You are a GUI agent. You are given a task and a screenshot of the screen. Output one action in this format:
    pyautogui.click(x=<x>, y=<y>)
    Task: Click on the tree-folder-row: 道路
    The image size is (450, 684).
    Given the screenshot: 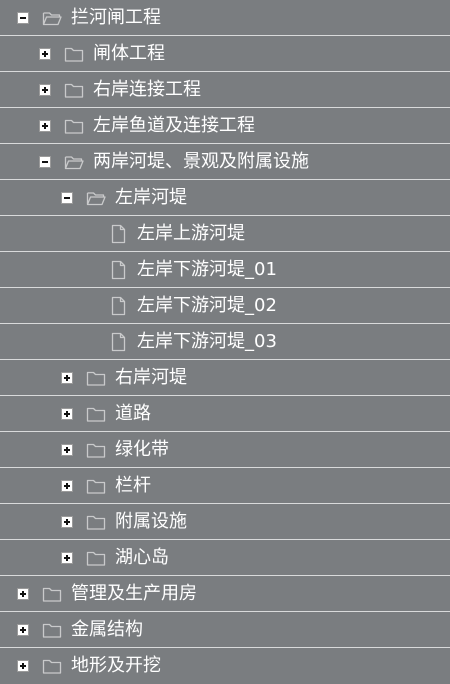 What is the action you would take?
    pyautogui.click(x=225, y=414)
    